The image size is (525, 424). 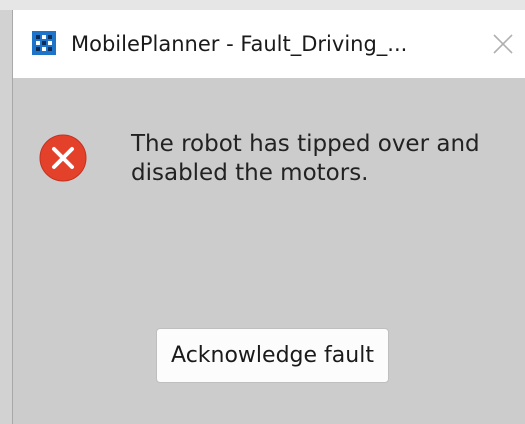 I want to click on close-button, so click(x=503, y=44).